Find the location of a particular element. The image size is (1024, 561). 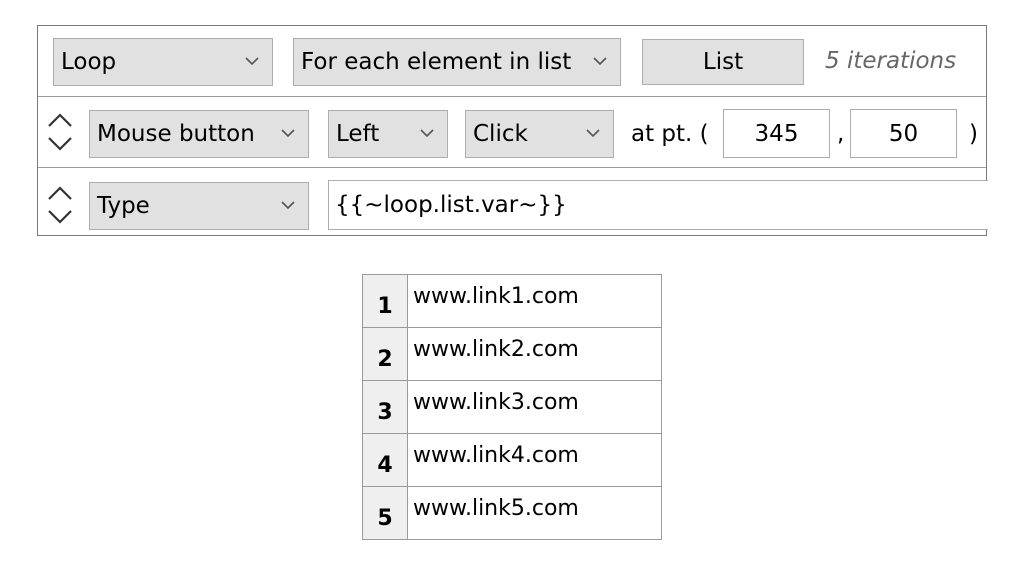

table-row: 3 www.link3.com is located at coordinates (512, 407).